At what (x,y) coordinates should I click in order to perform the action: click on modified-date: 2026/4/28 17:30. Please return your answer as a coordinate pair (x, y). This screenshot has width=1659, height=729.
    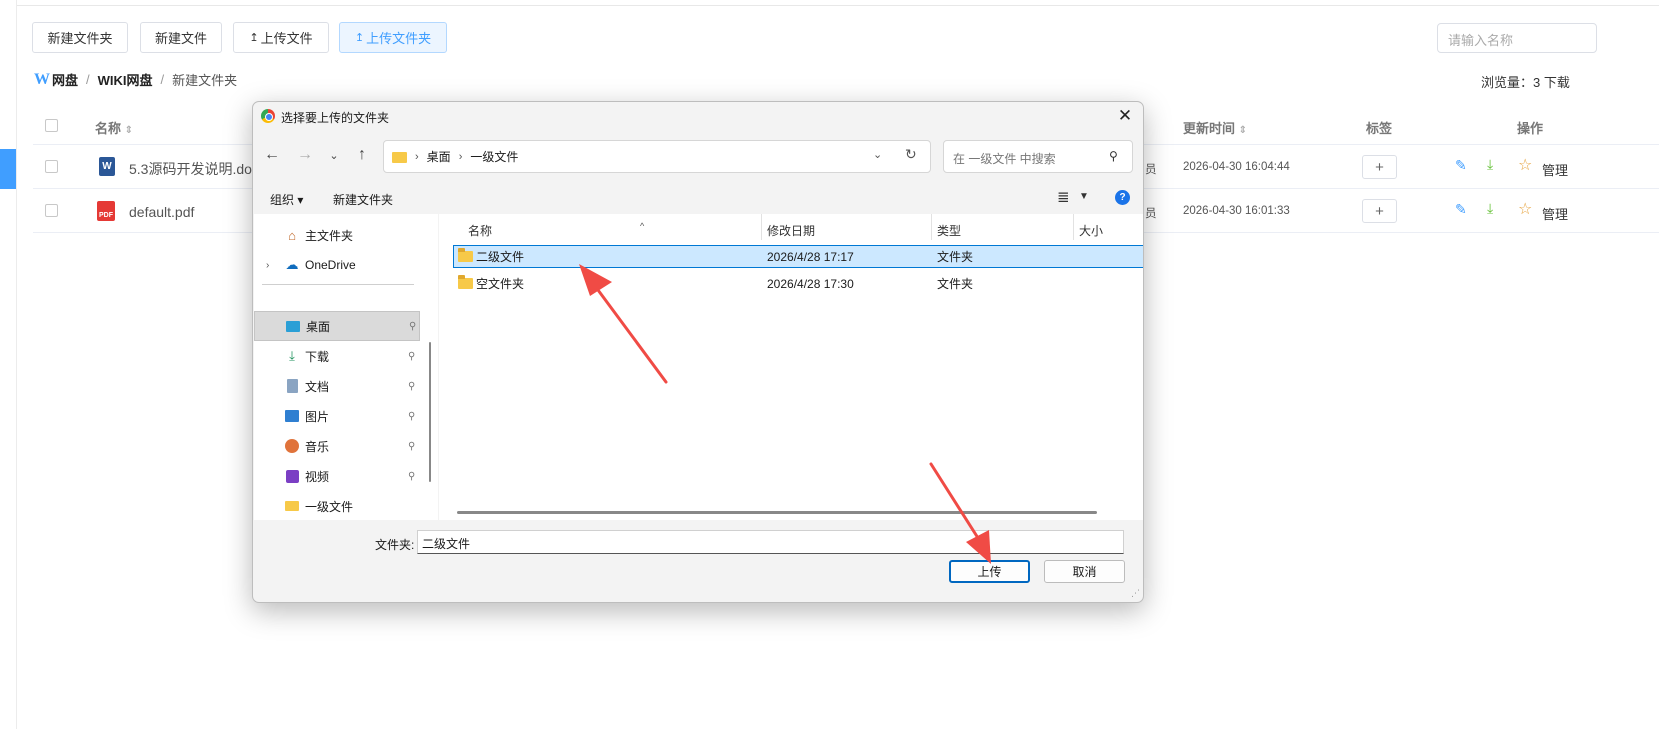
    Looking at the image, I should click on (810, 283).